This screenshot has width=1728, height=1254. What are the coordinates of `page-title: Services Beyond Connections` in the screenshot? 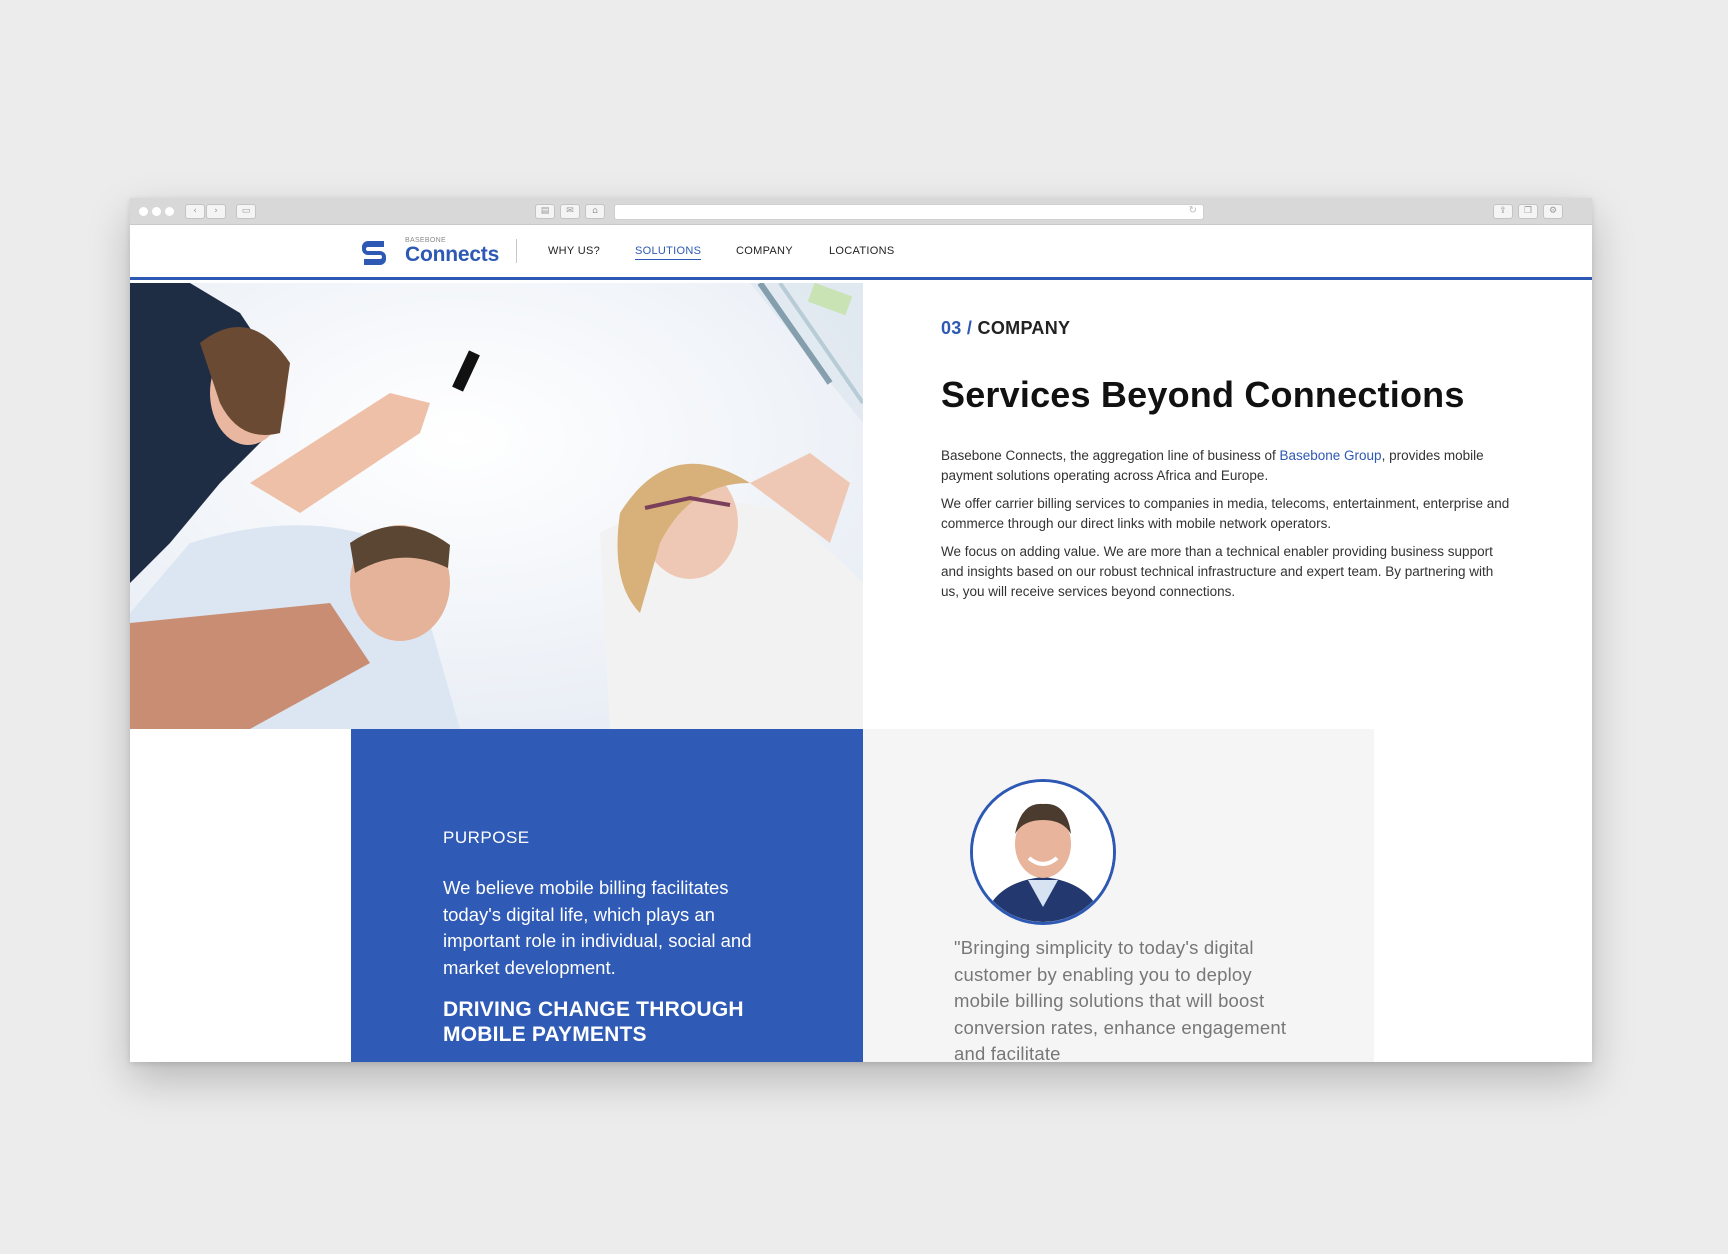 It's located at (1203, 394).